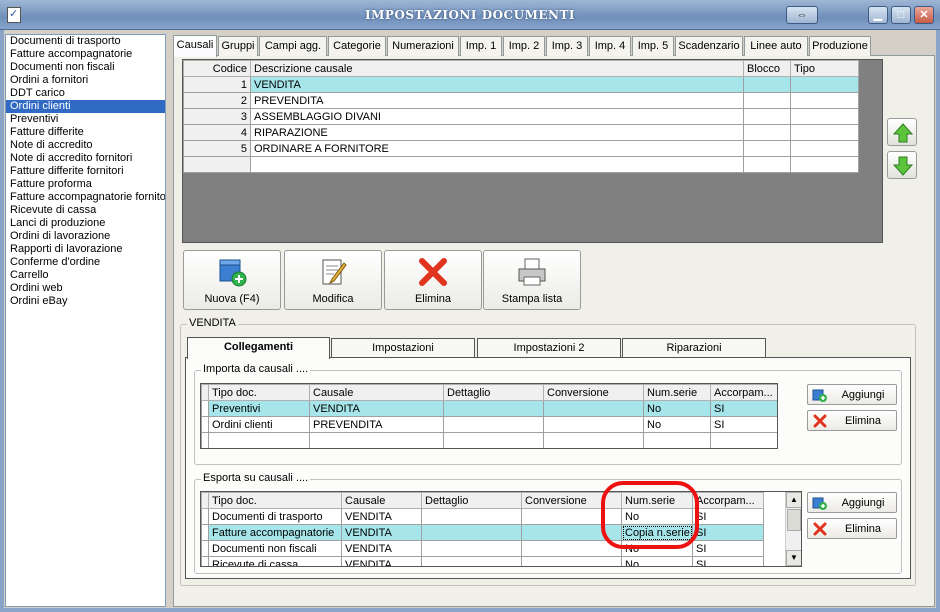 Image resolution: width=940 pixels, height=612 pixels. Describe the element at coordinates (767, 68) in the screenshot. I see `col-header-blocco: Blocco` at that location.